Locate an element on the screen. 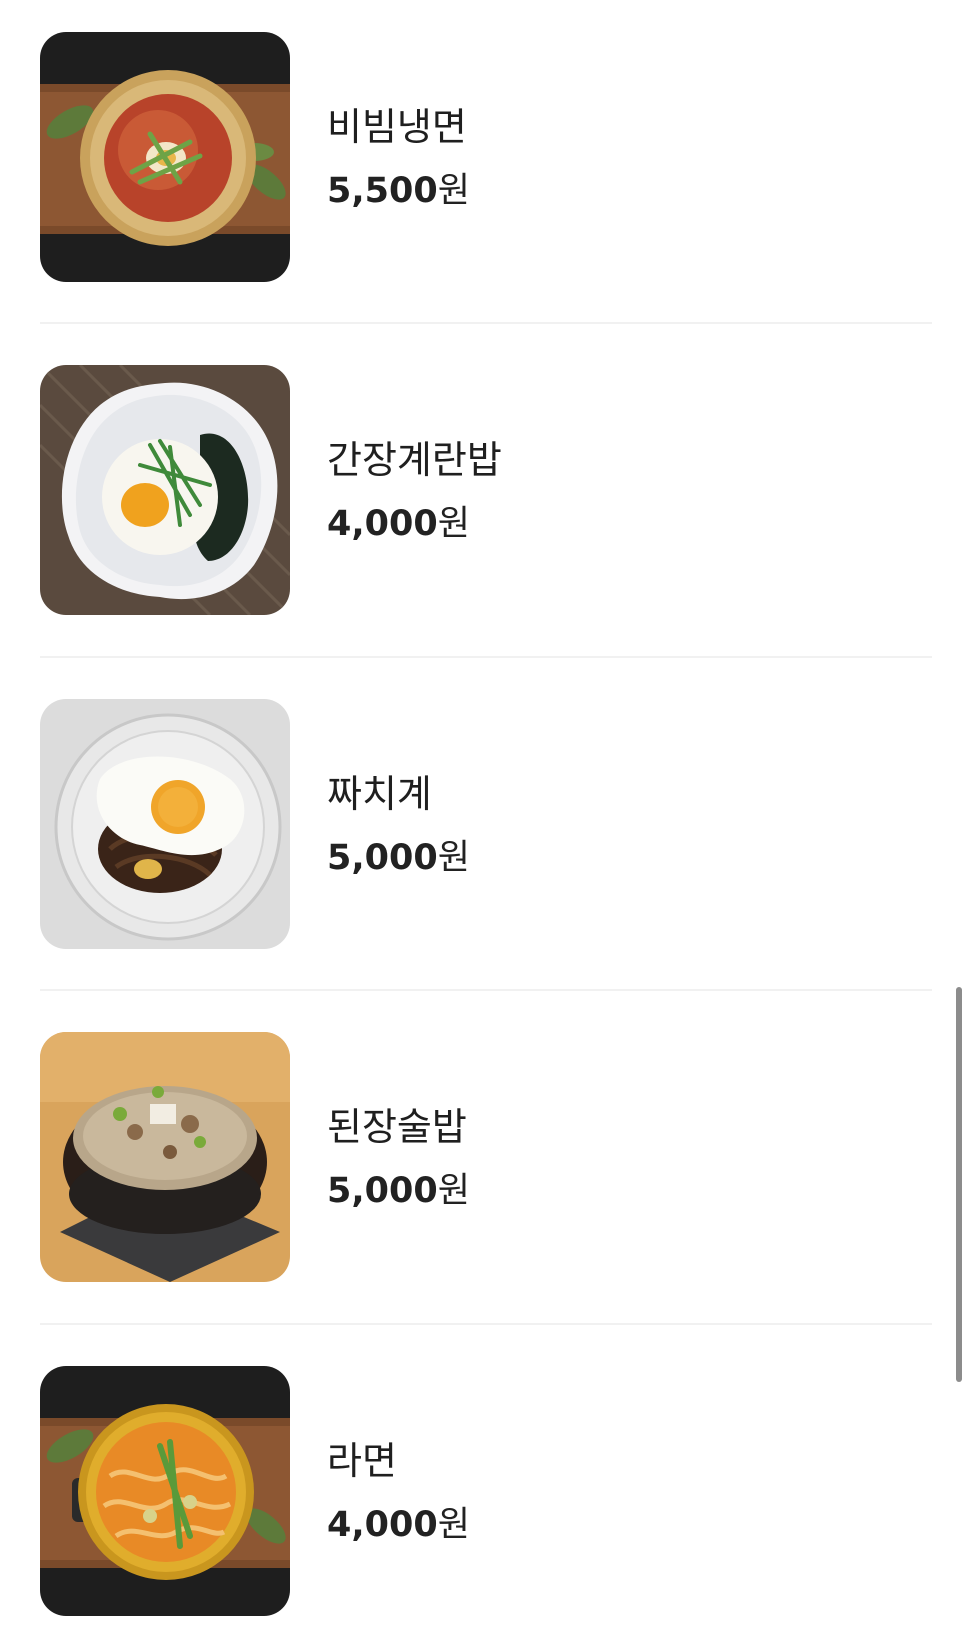  jjachigye-photo is located at coordinates (165, 824).